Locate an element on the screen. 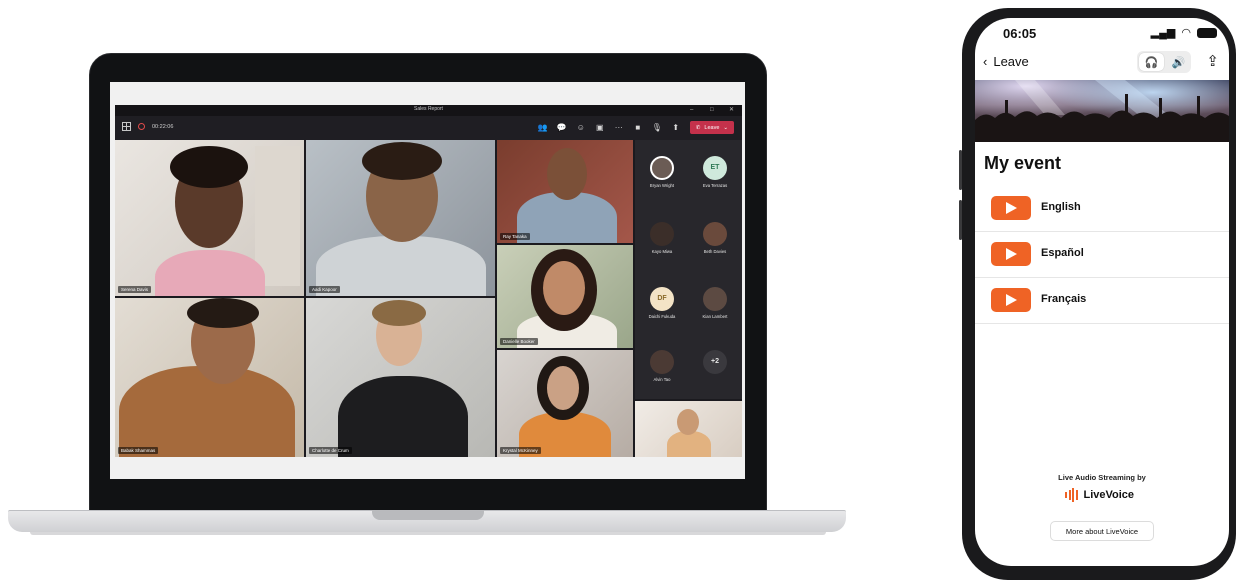 The image size is (1236, 580). roster-name: Kayo Miwa is located at coordinates (662, 251).